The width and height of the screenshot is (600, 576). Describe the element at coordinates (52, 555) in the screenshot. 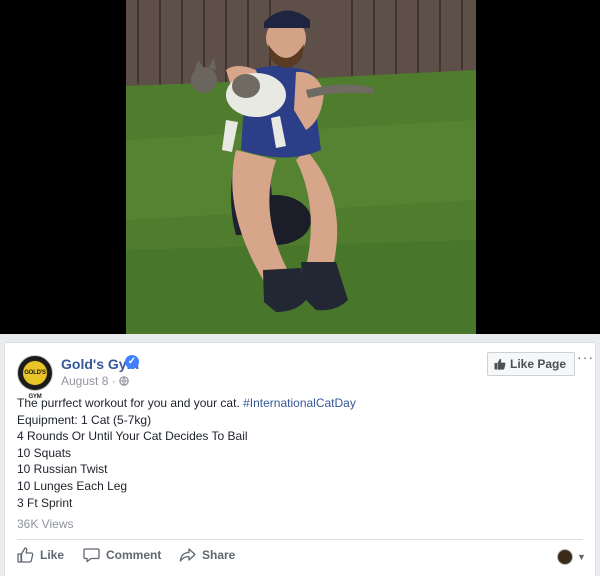

I see `like-label: Like` at that location.